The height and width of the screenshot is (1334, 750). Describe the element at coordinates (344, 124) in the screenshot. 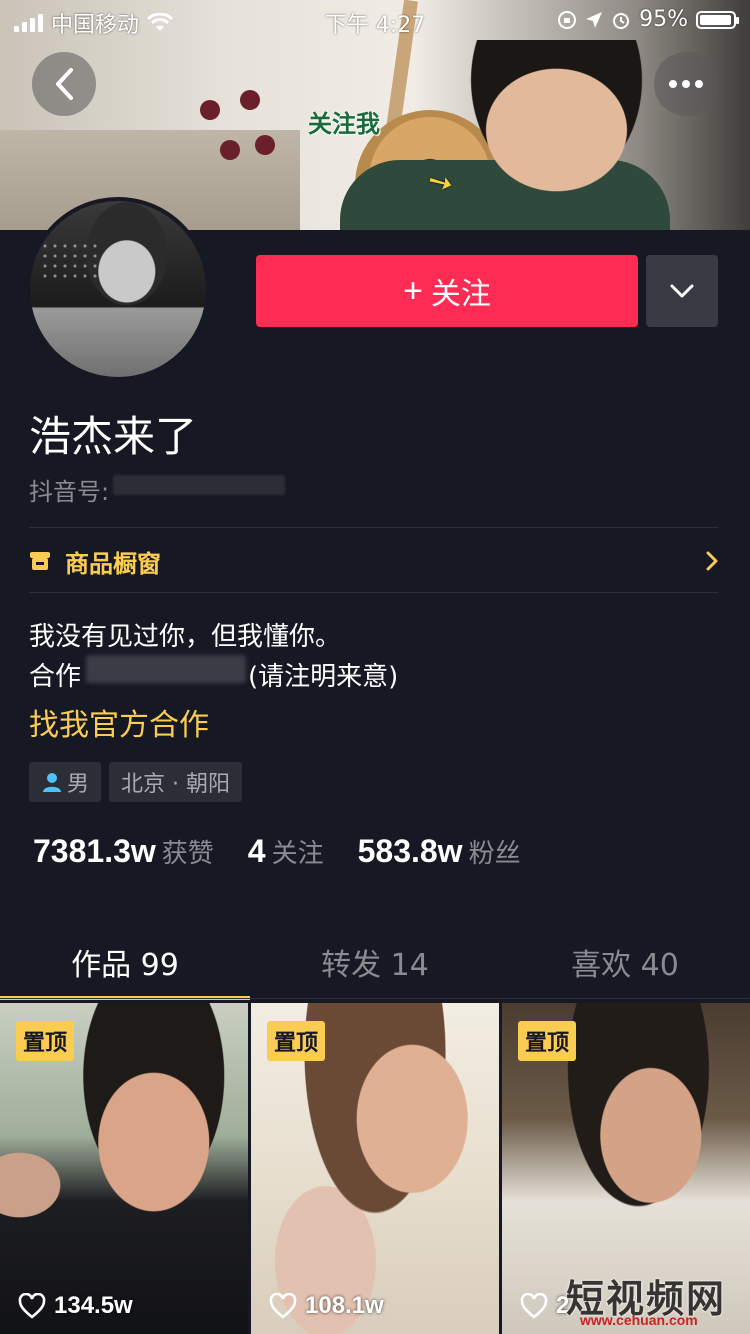

I see `banner-overlay-text: 关注我` at that location.